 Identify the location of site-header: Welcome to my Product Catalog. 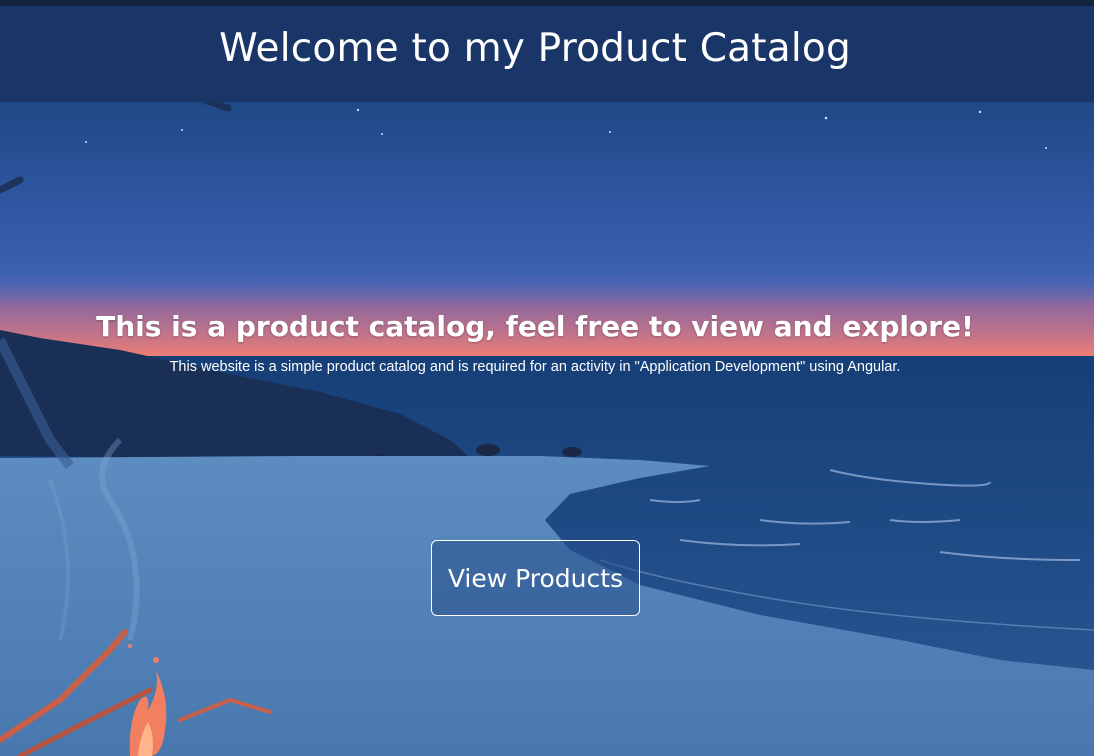
(547, 54).